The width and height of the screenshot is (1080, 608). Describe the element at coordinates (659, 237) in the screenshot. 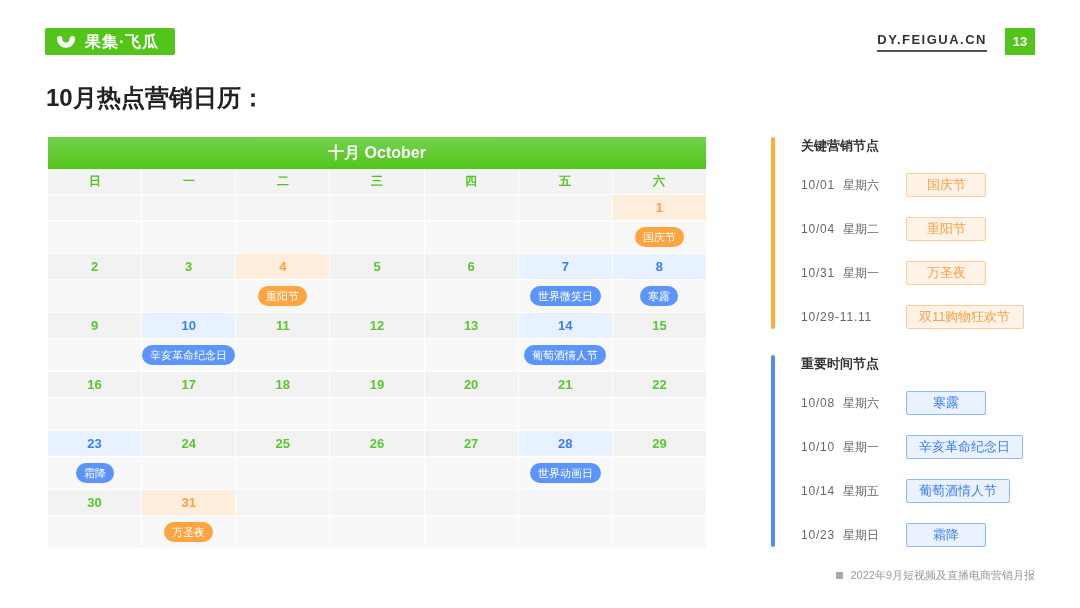

I see `event-tag: 国庆节` at that location.